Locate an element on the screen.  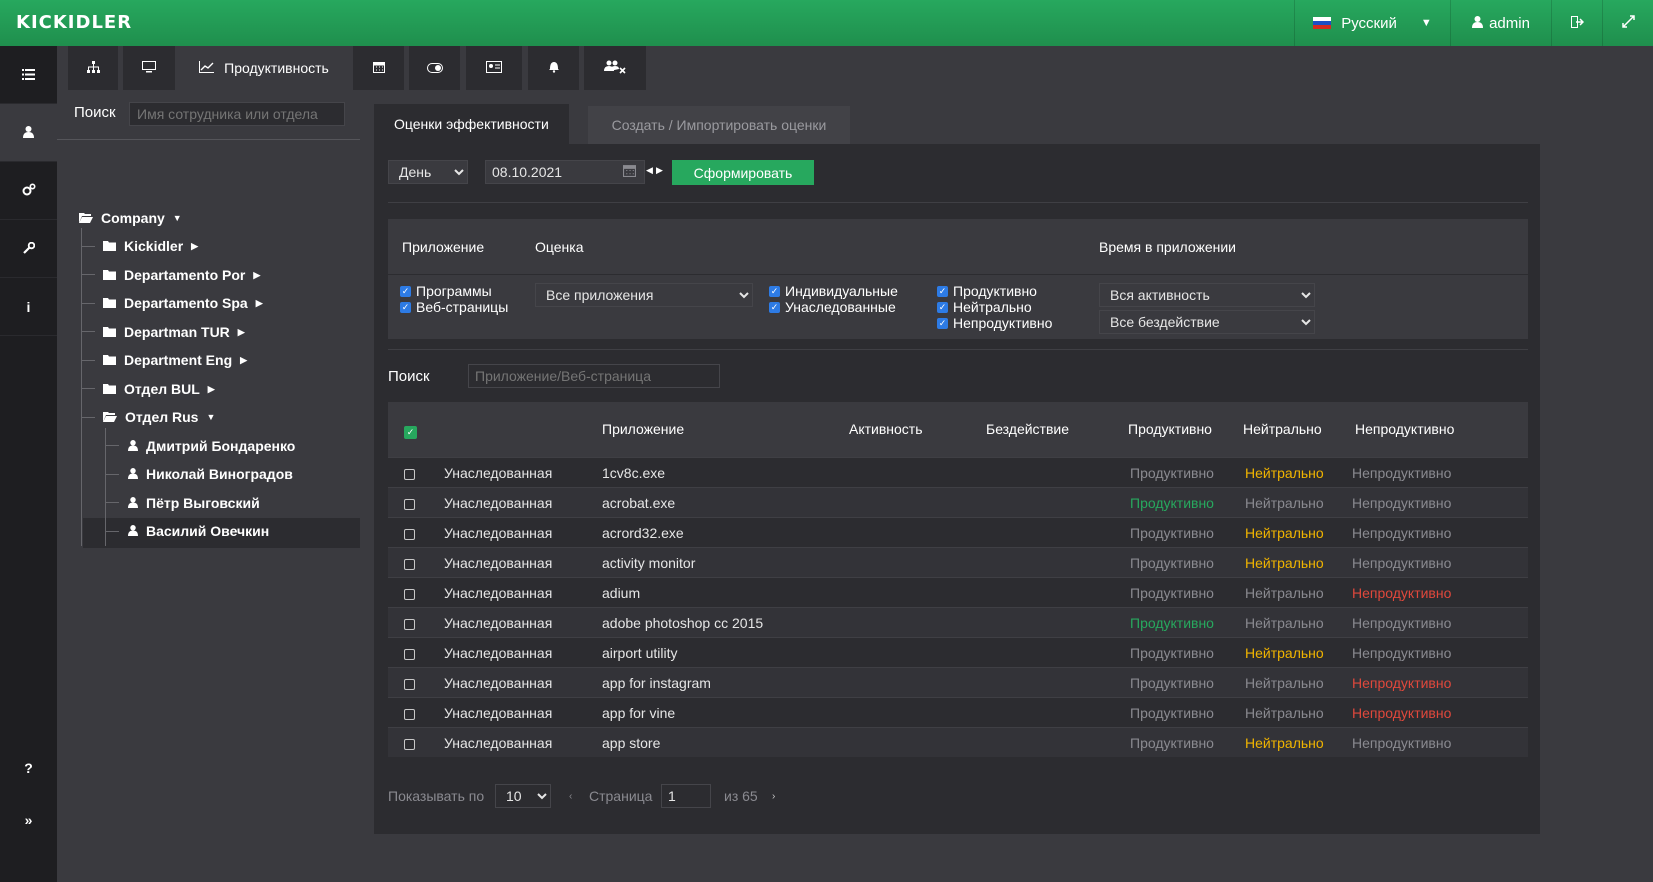
apps-select: Все приложения is located at coordinates (644, 295).